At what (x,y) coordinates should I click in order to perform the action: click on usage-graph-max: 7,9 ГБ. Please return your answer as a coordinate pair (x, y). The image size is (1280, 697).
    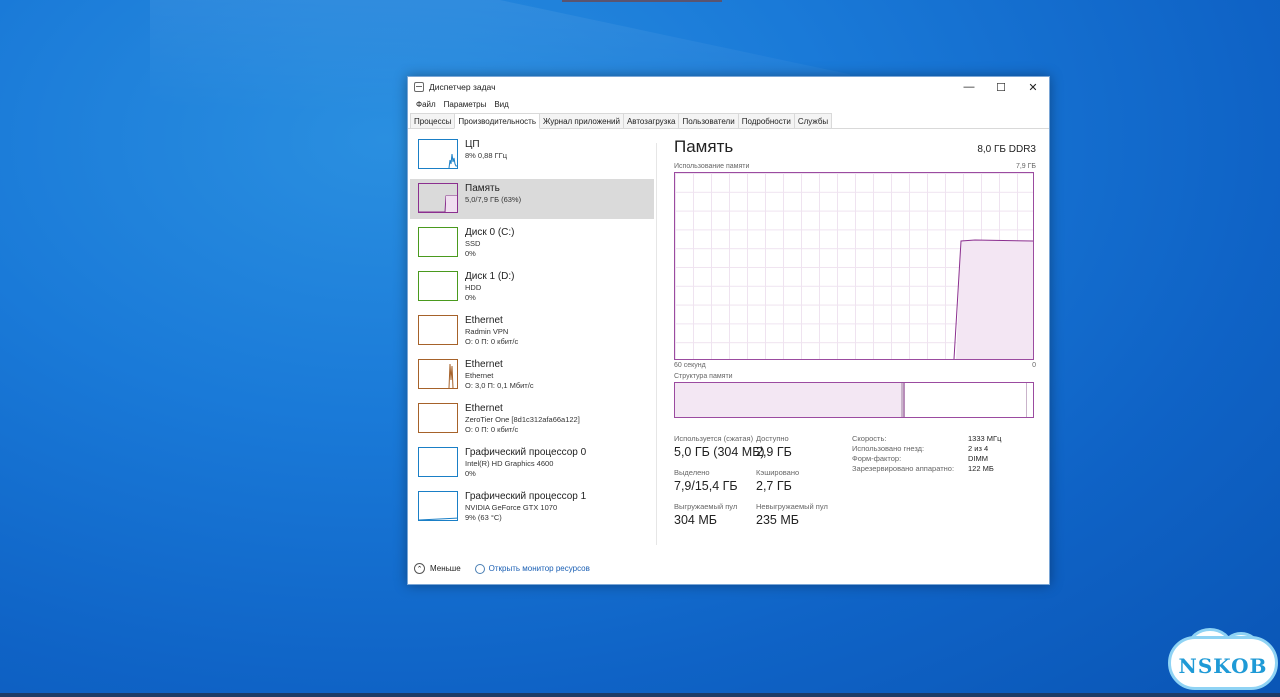
    Looking at the image, I should click on (1025, 166).